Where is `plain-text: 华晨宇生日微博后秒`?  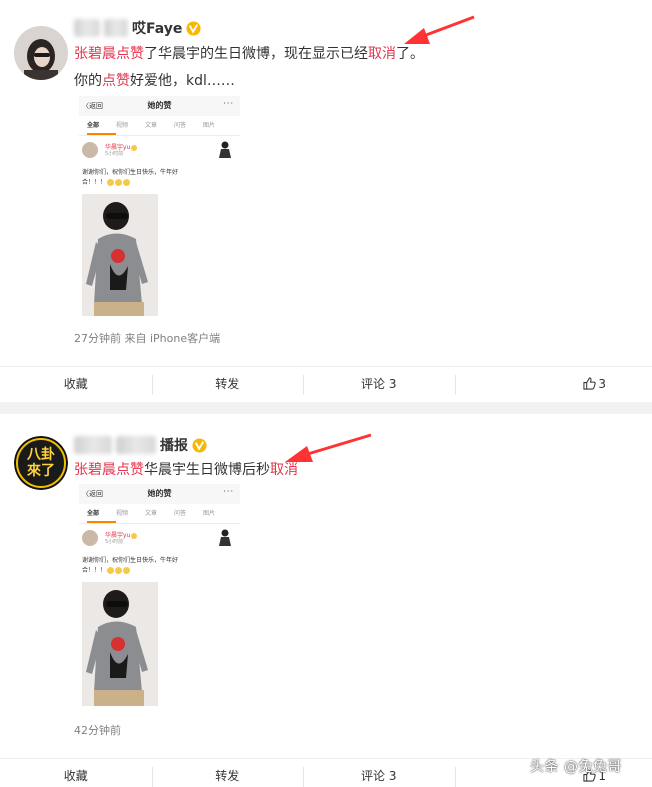 plain-text: 华晨宇生日微博后秒 is located at coordinates (207, 470).